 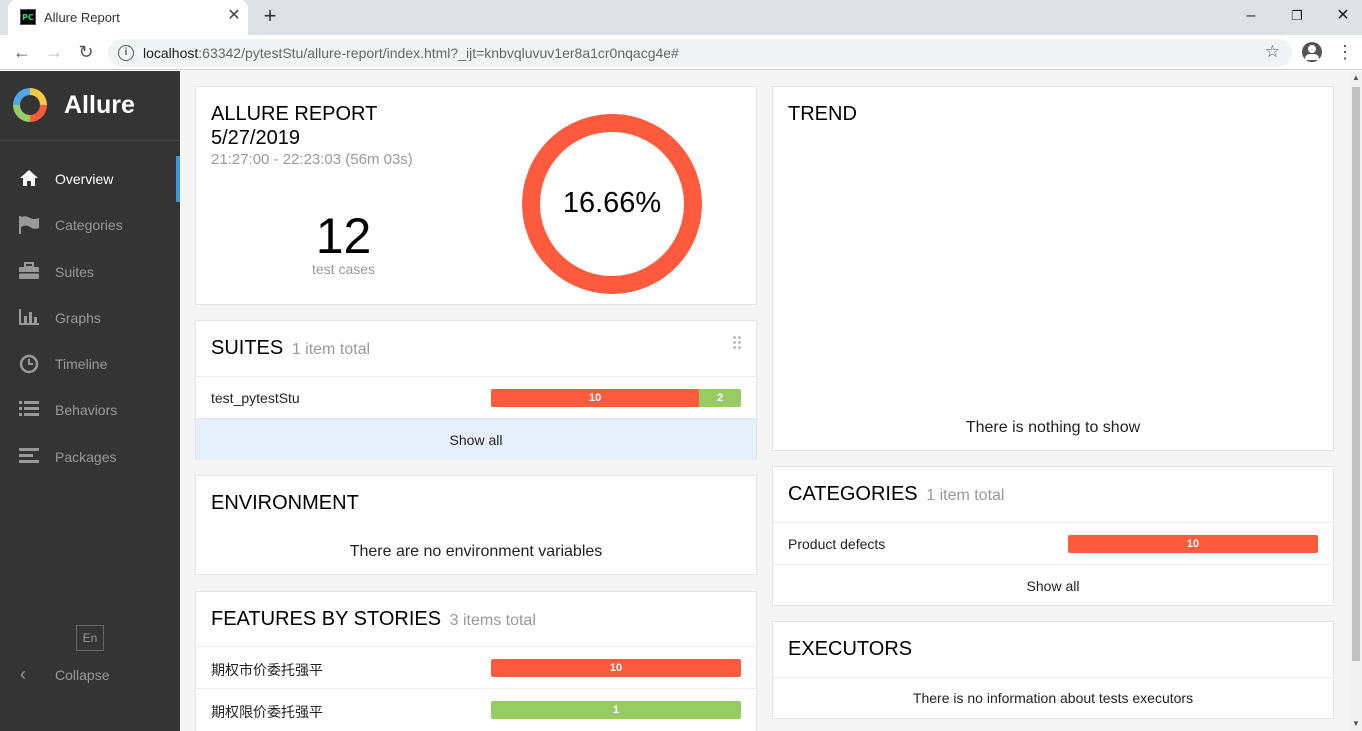 I want to click on suites-show-all-button: Show all, so click(x=476, y=439).